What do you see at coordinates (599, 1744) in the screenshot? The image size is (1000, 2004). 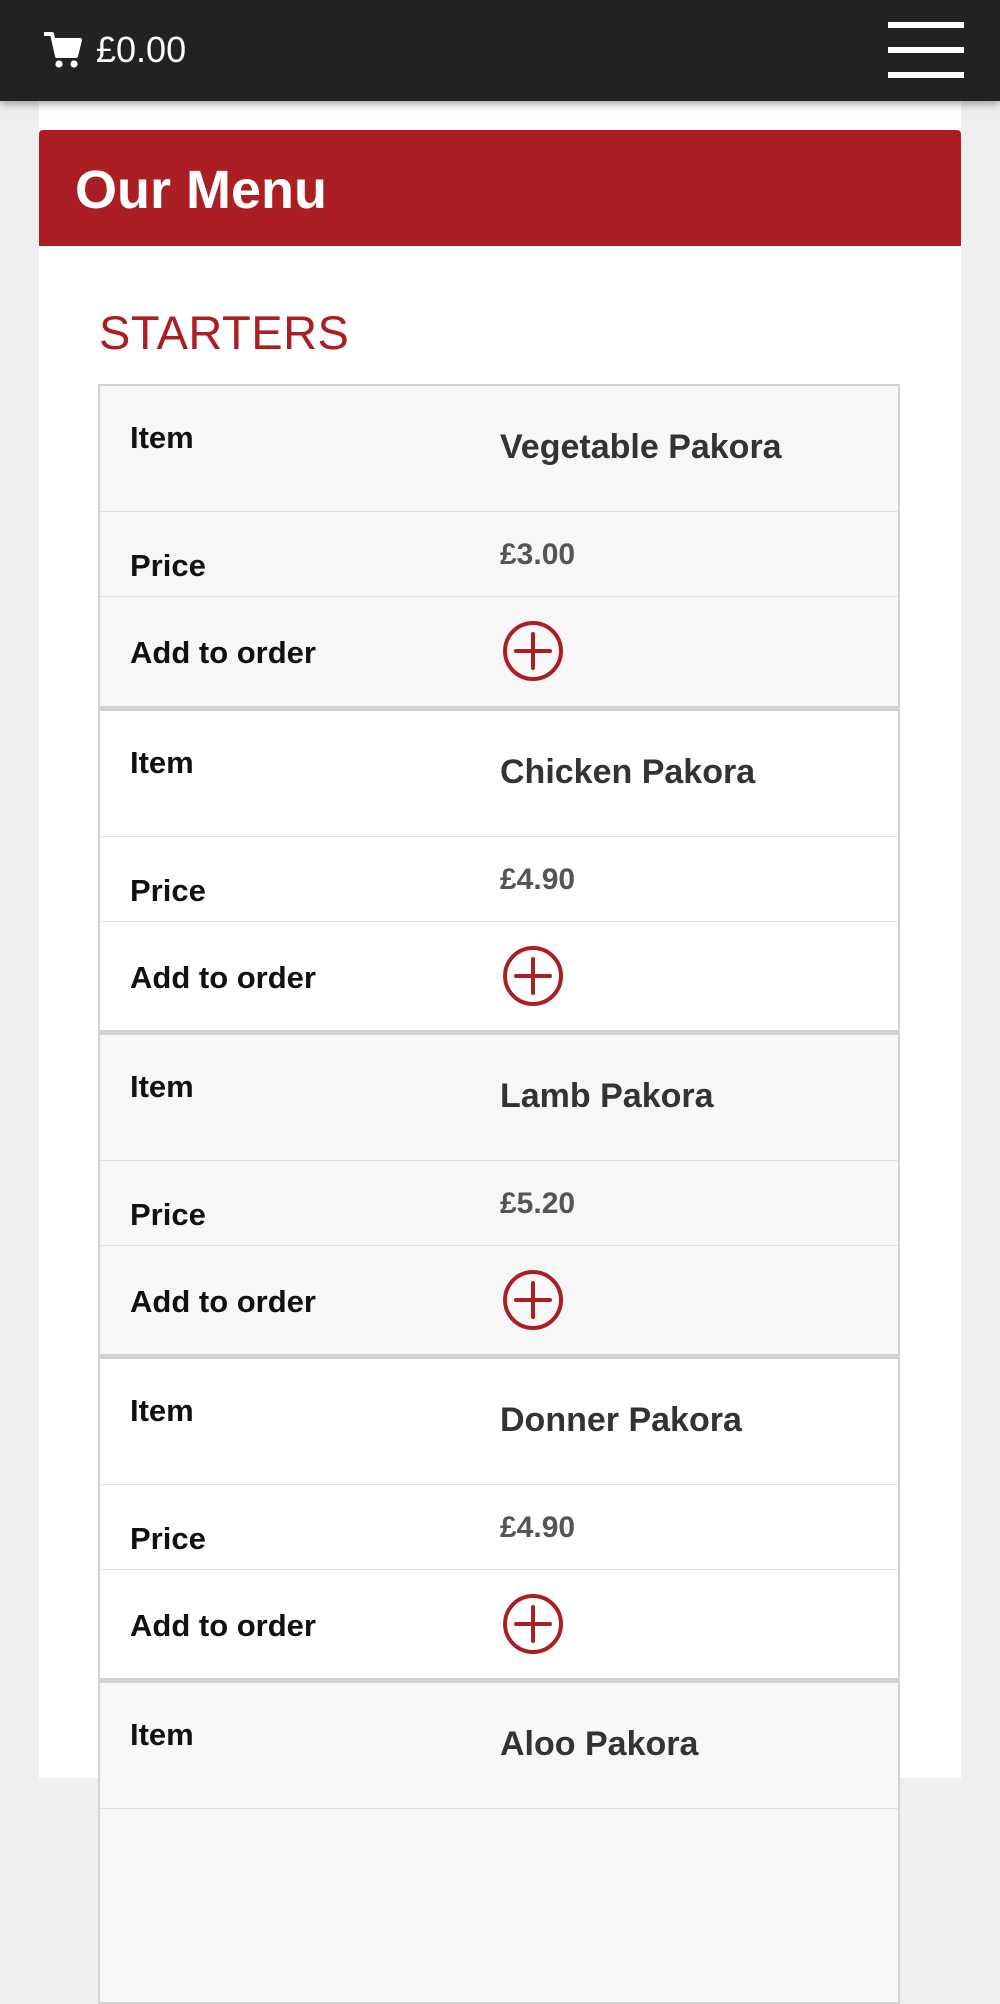 I see `item-name: Aloo Pakora` at bounding box center [599, 1744].